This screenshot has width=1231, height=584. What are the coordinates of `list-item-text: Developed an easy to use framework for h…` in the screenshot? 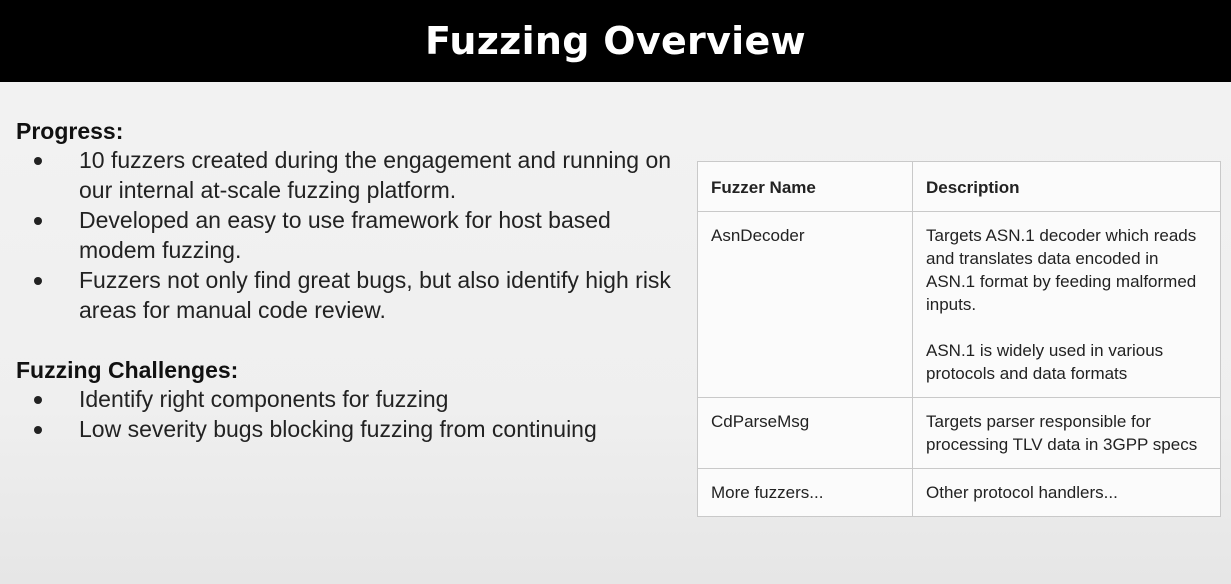 It's located at (345, 235).